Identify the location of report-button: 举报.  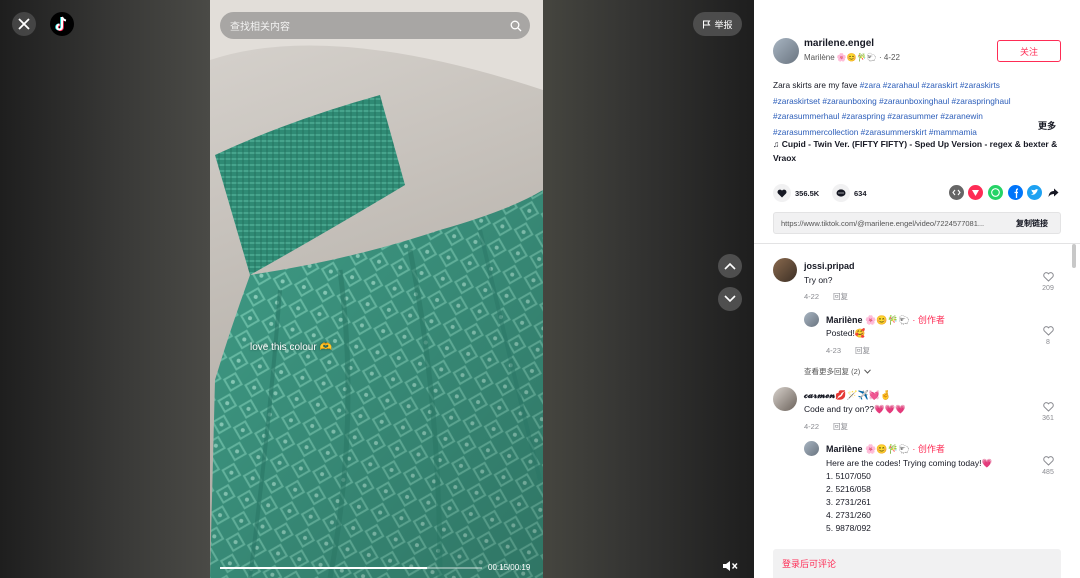
(717, 24).